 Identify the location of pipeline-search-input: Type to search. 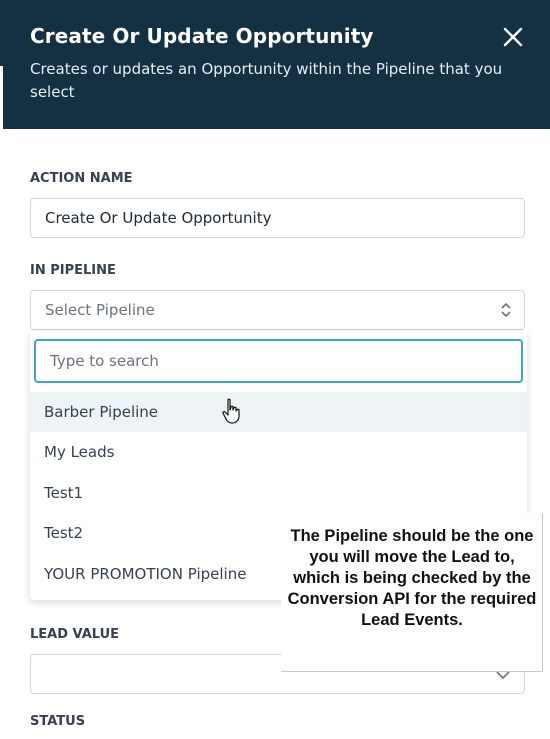
(278, 361).